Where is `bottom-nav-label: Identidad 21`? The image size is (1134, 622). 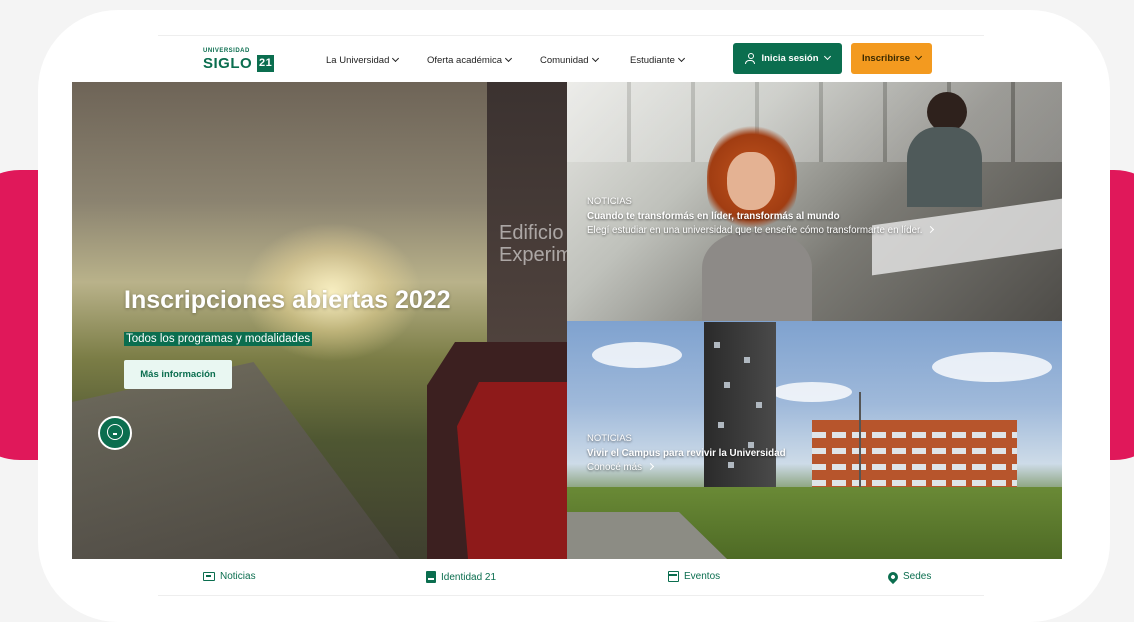
bottom-nav-label: Identidad 21 is located at coordinates (469, 577).